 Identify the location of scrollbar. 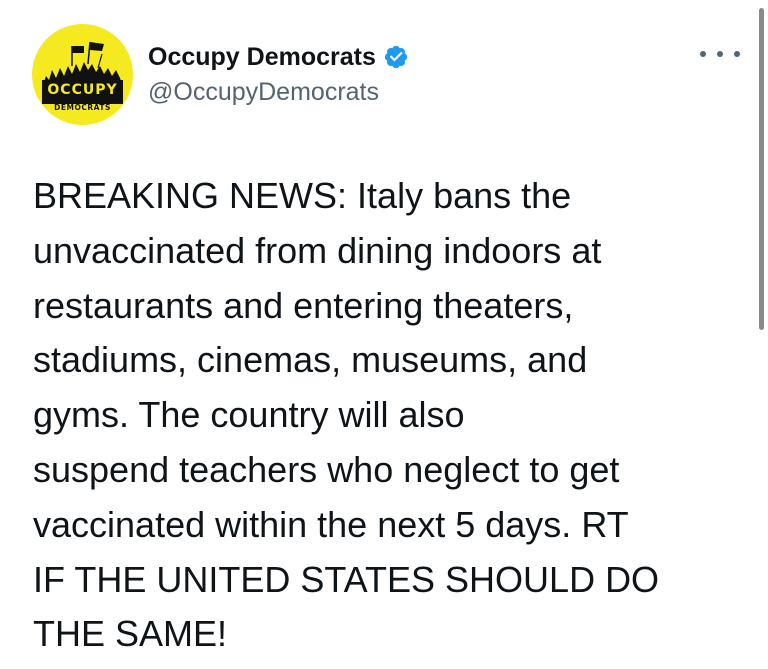
(761, 169).